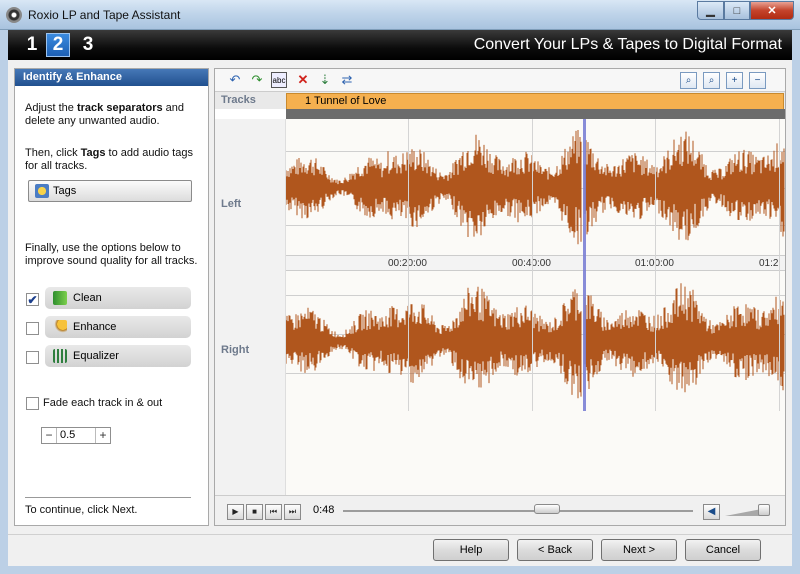 The image size is (800, 574). I want to click on right-waveform, so click(535, 341).